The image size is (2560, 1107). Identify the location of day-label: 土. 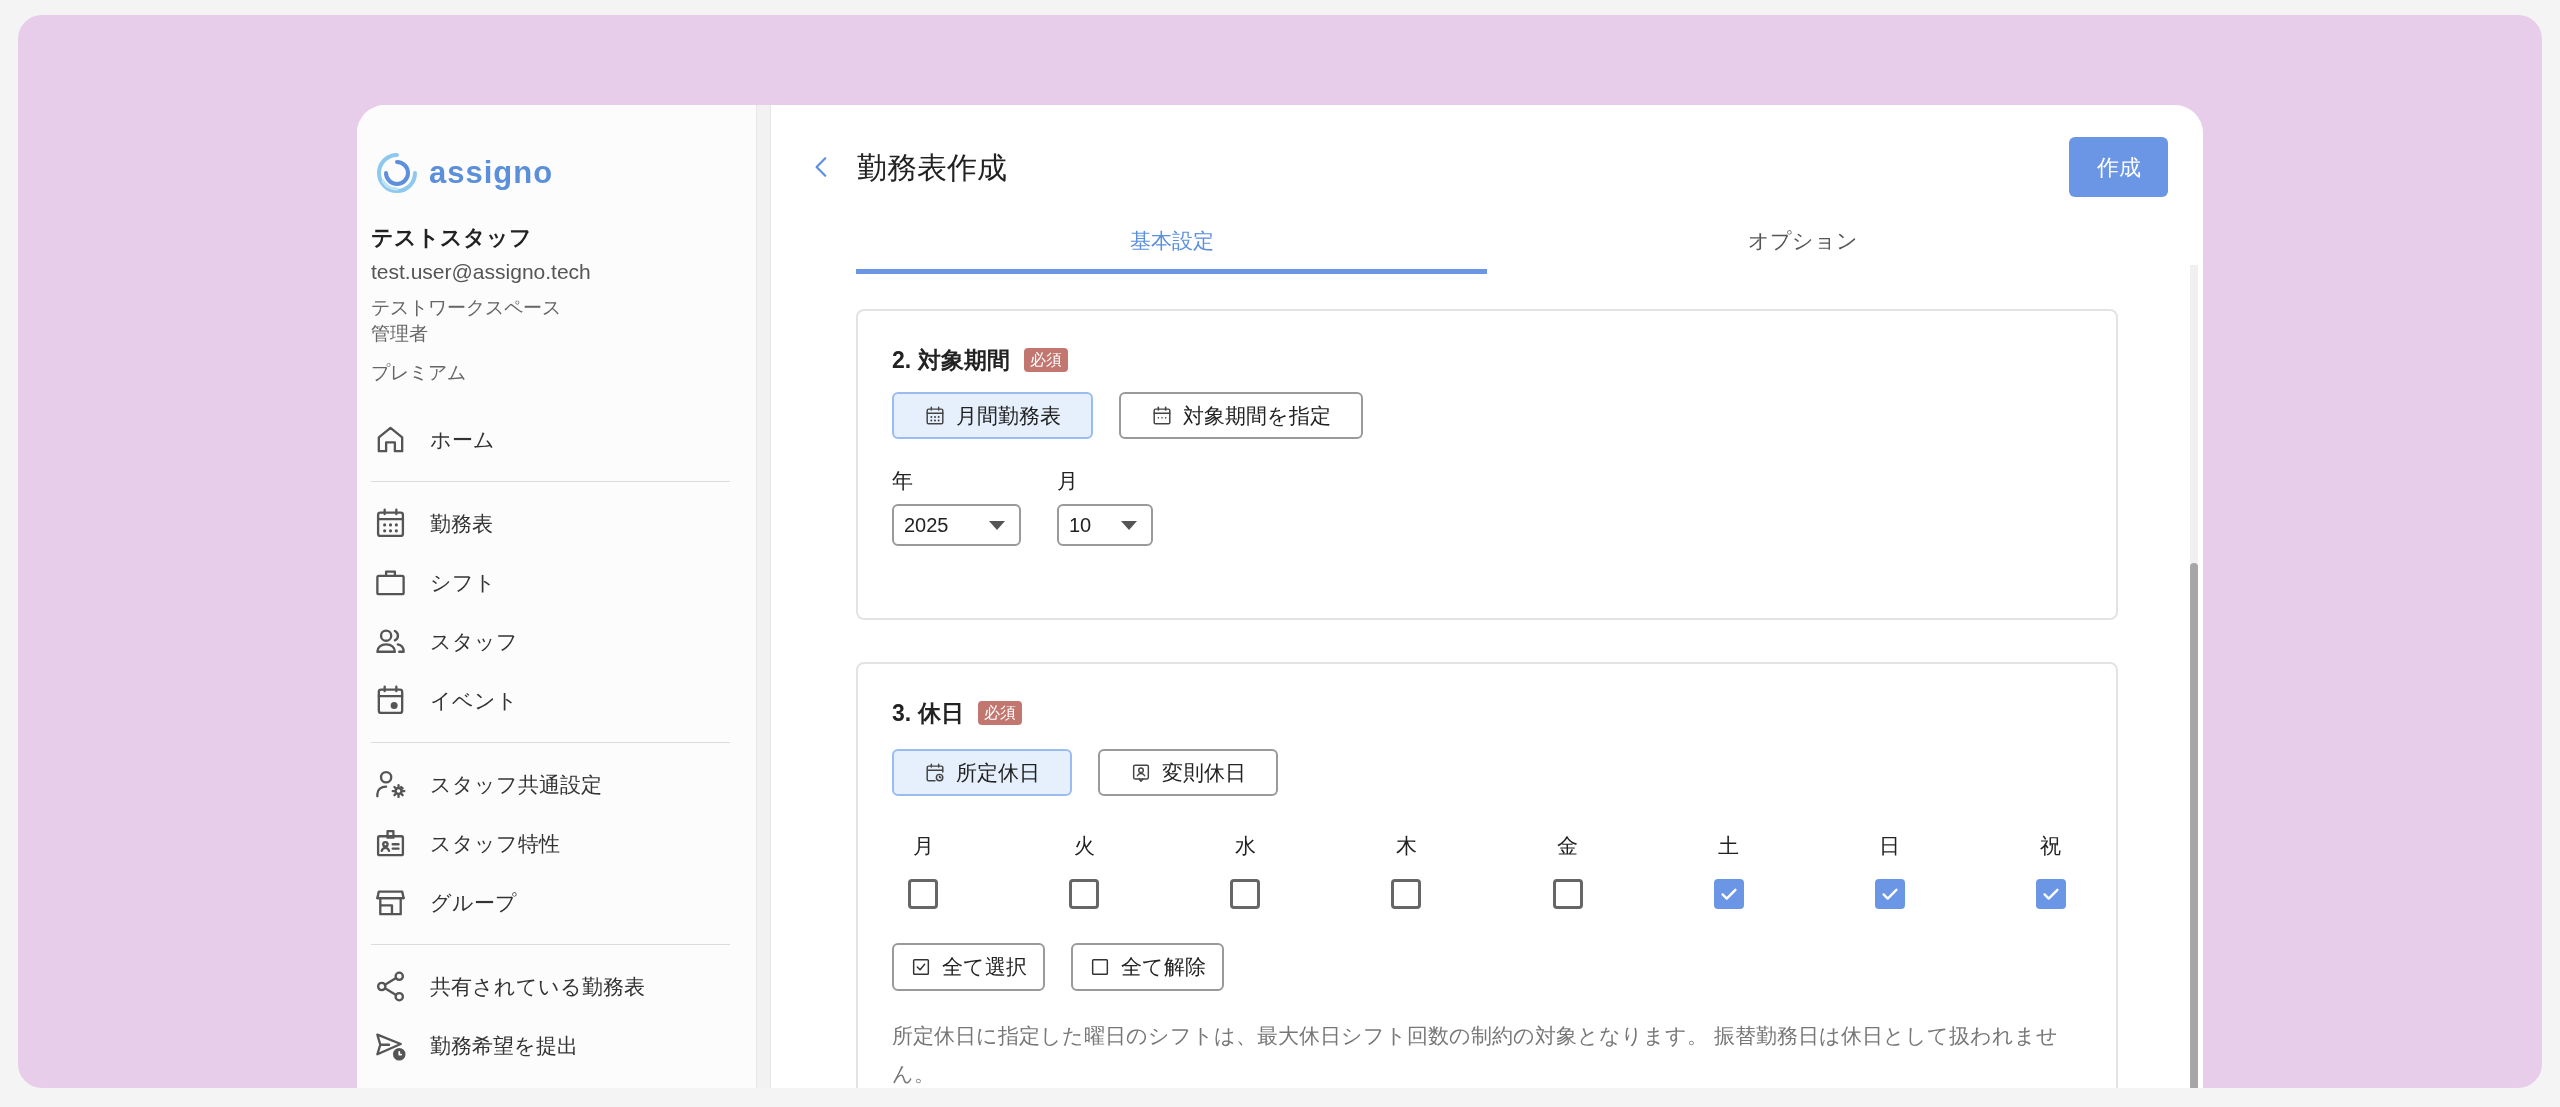
(1729, 846).